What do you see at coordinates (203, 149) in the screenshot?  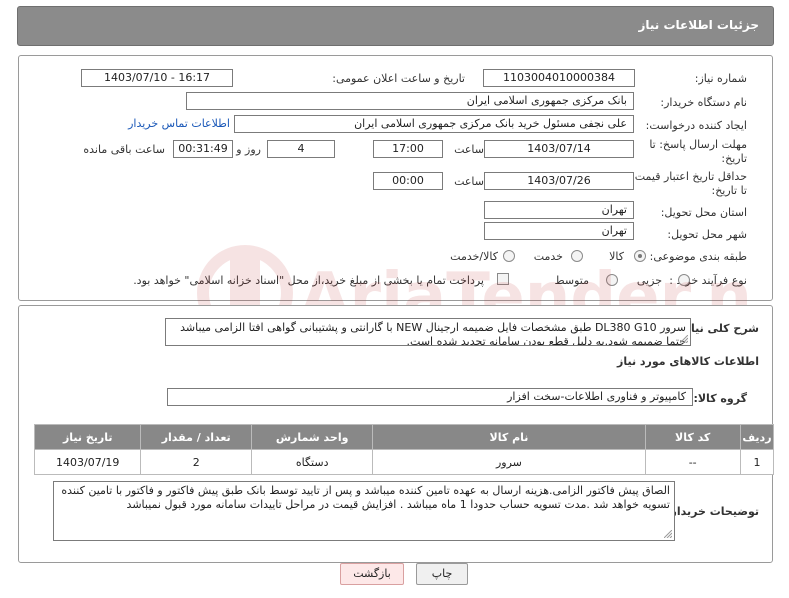 I see `remaining-time-field: 00:31:49` at bounding box center [203, 149].